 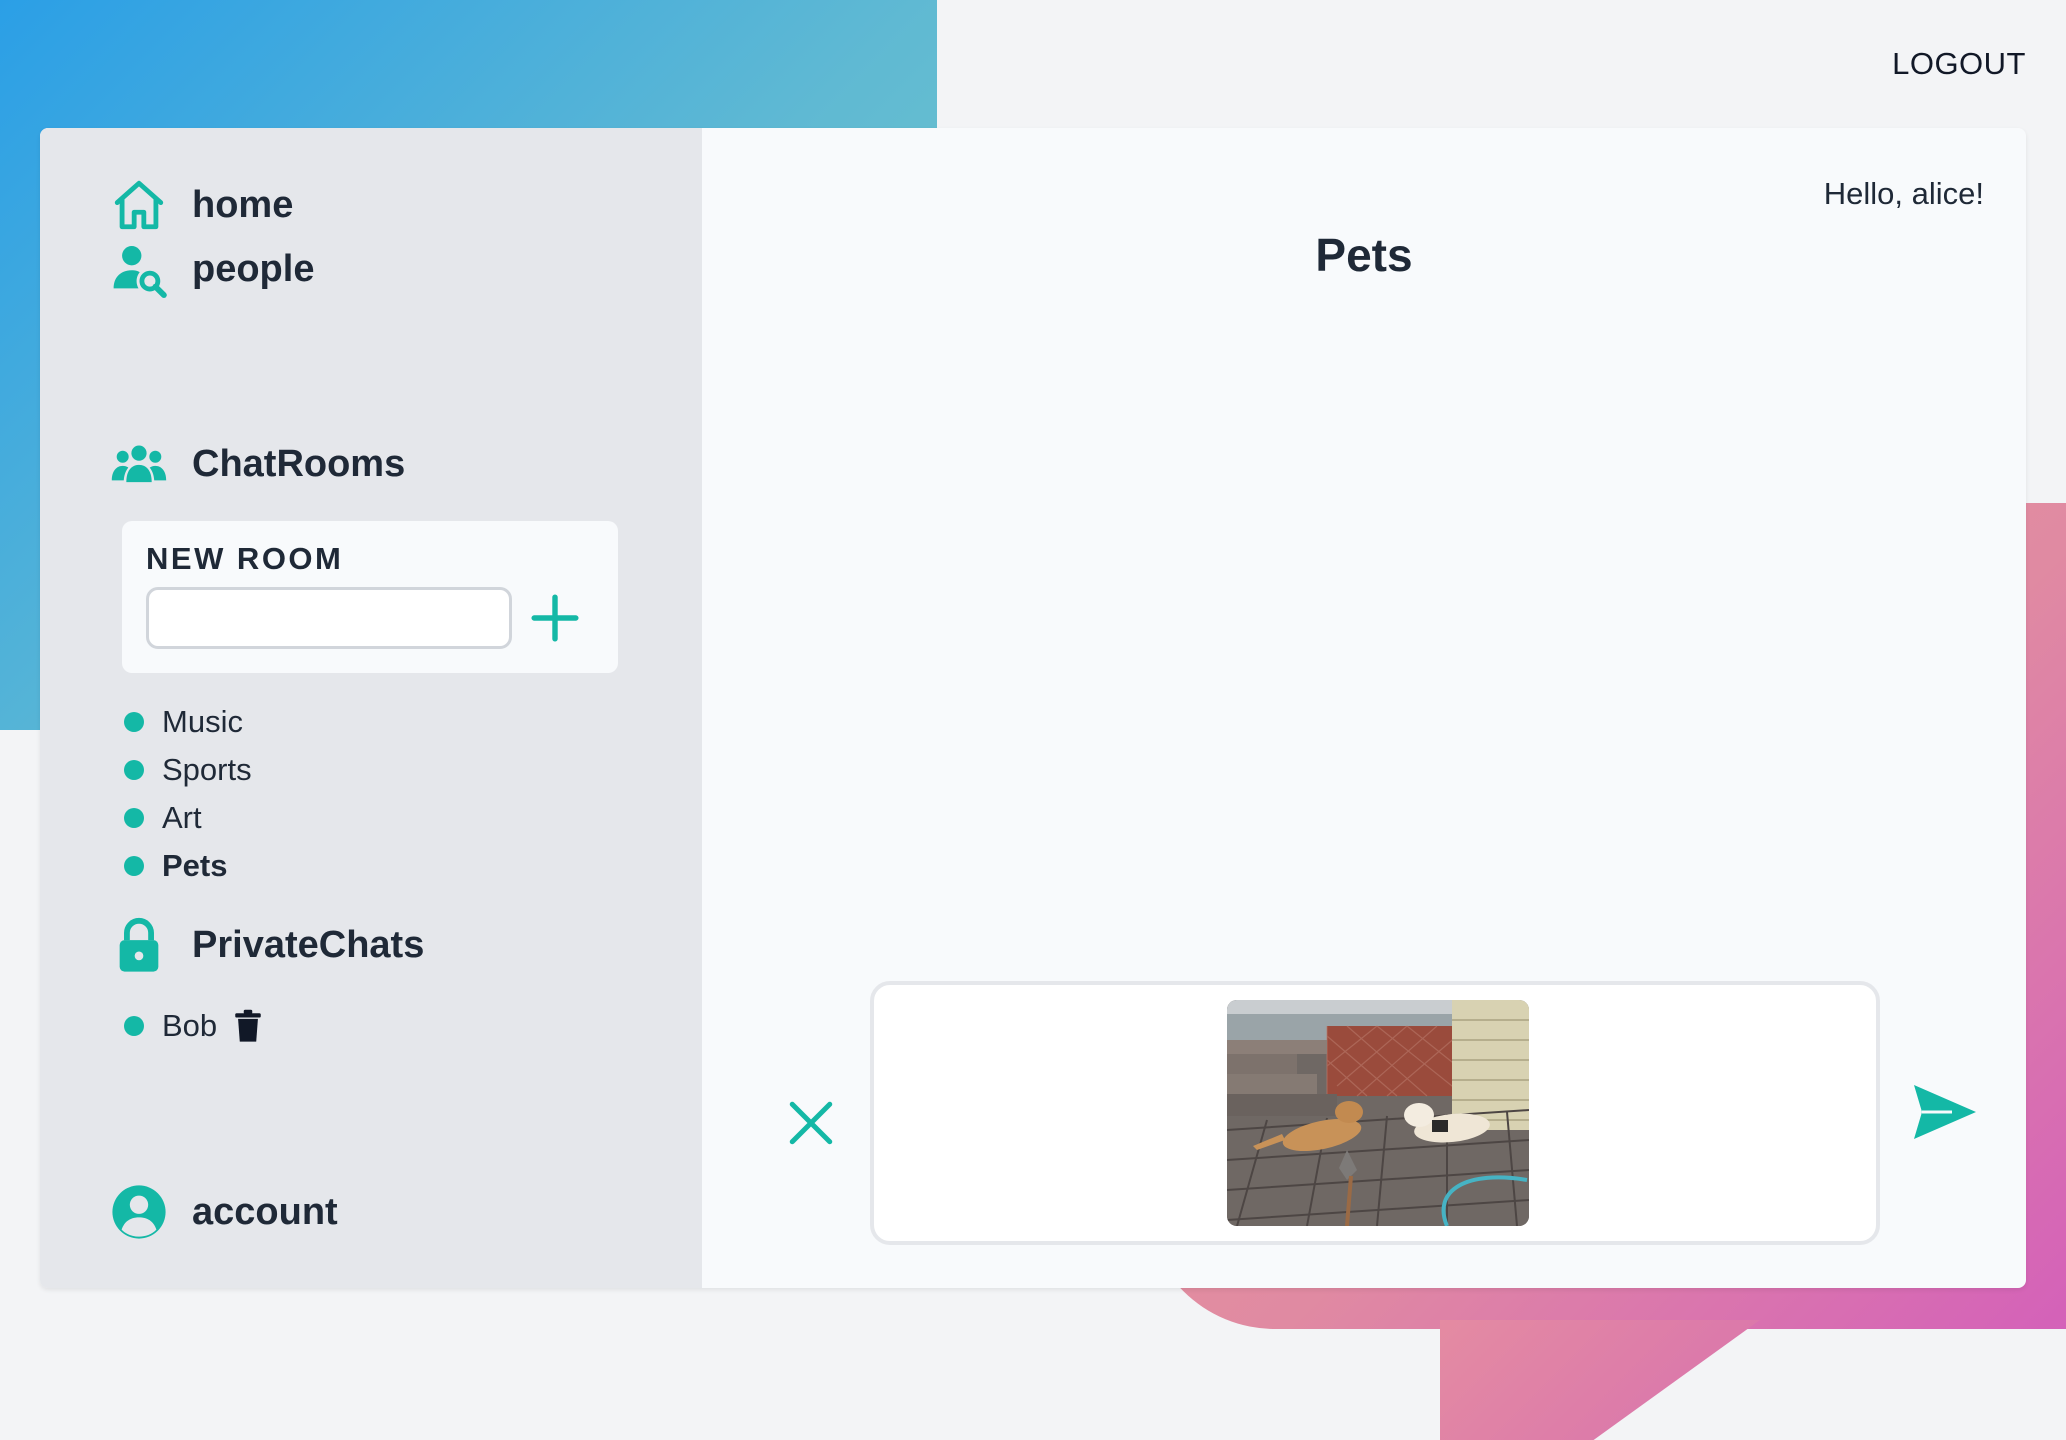 I want to click on message-composer, so click(x=1375, y=1113).